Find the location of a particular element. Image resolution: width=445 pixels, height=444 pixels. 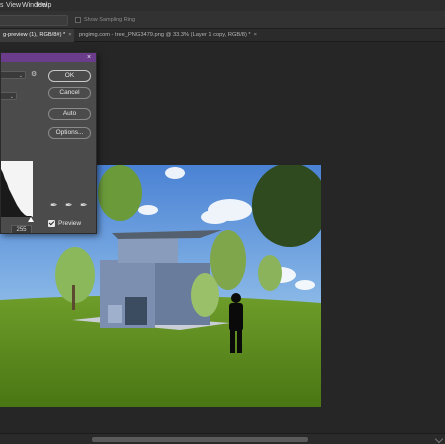

white-point-eyedropper-icon: ✒ is located at coordinates (84, 205).